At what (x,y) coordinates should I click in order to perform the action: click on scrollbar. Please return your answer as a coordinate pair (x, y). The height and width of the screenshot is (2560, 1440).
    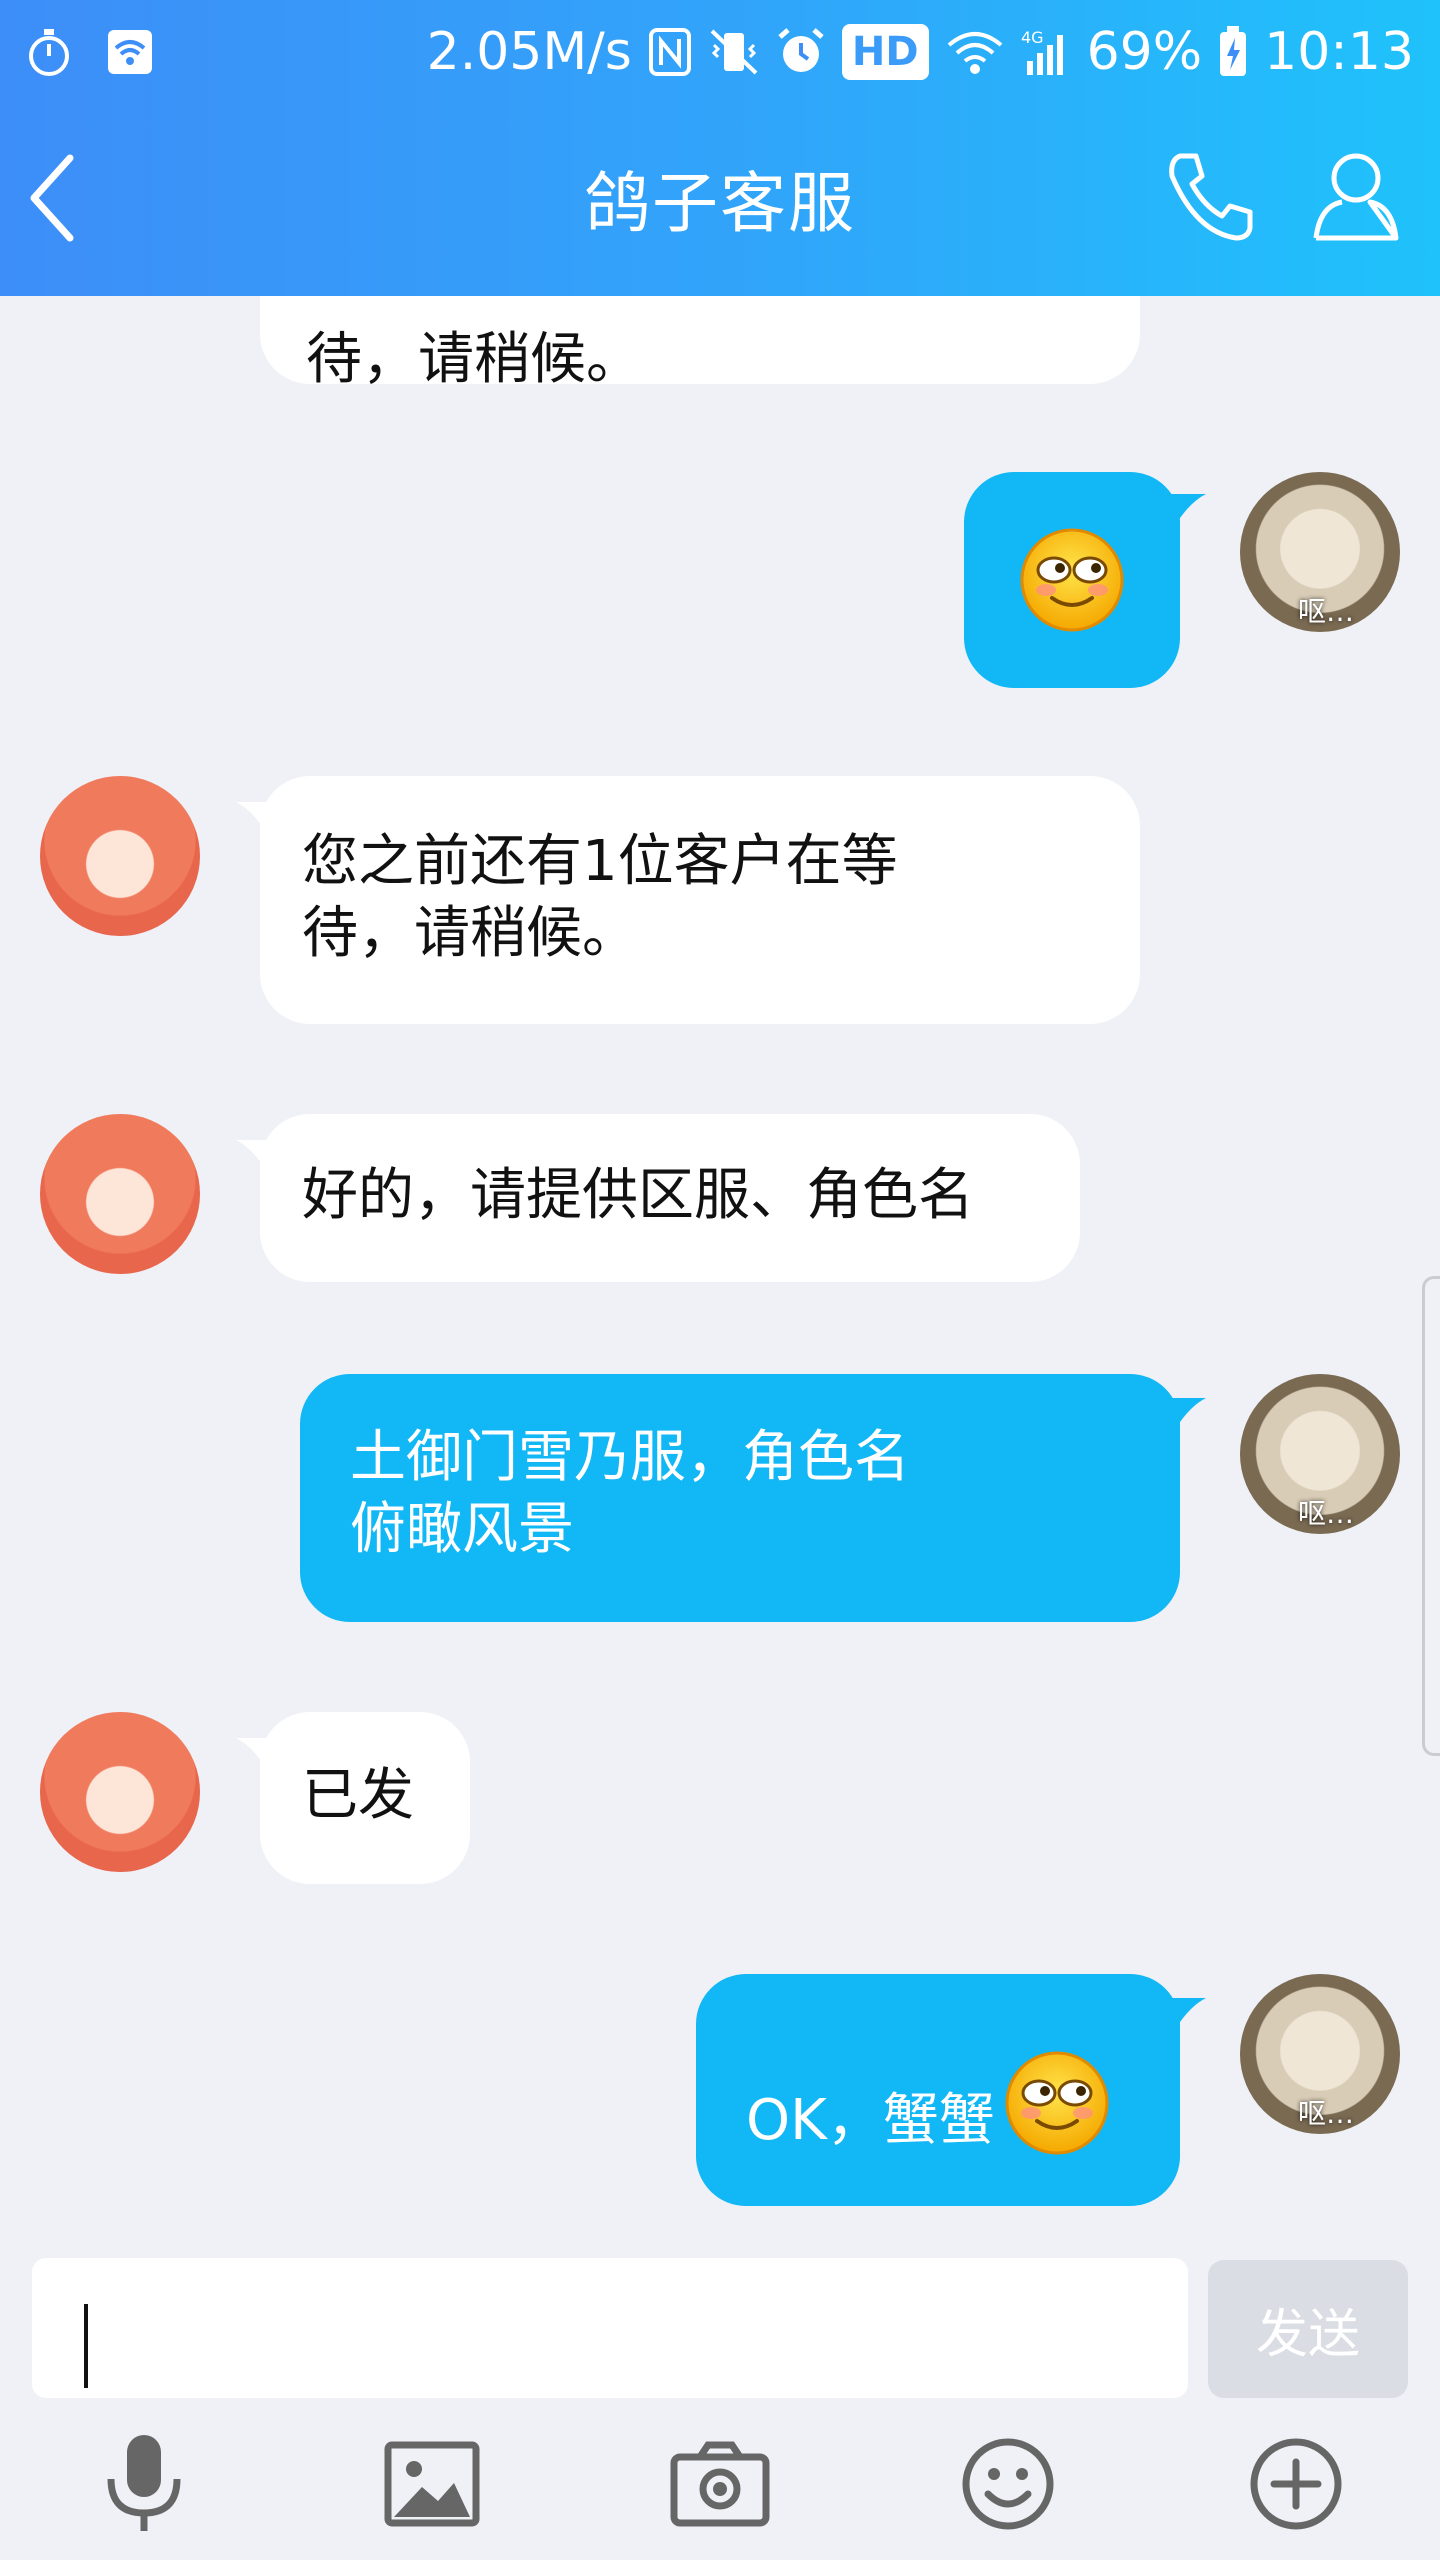
    Looking at the image, I should click on (1431, 1516).